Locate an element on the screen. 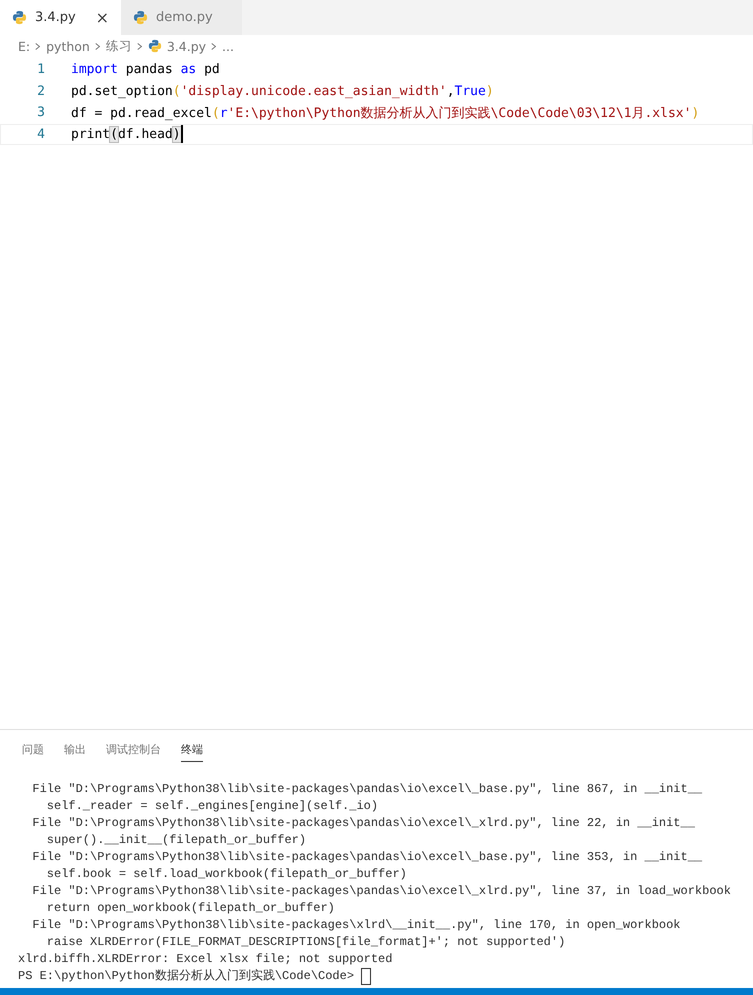  terminal-line: self._reader = self._engines[engine](self._io) is located at coordinates (213, 806).